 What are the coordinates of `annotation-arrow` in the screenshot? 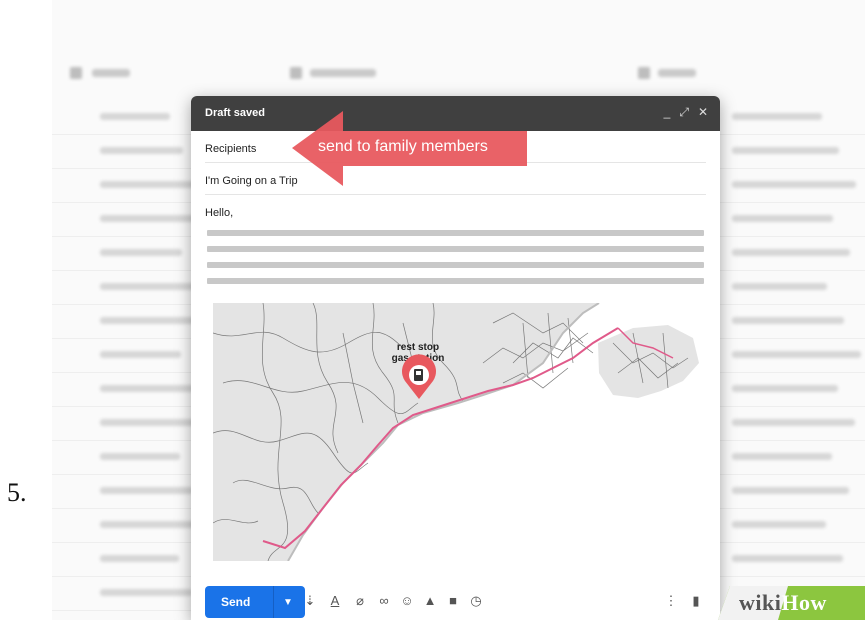 It's located at (409, 148).